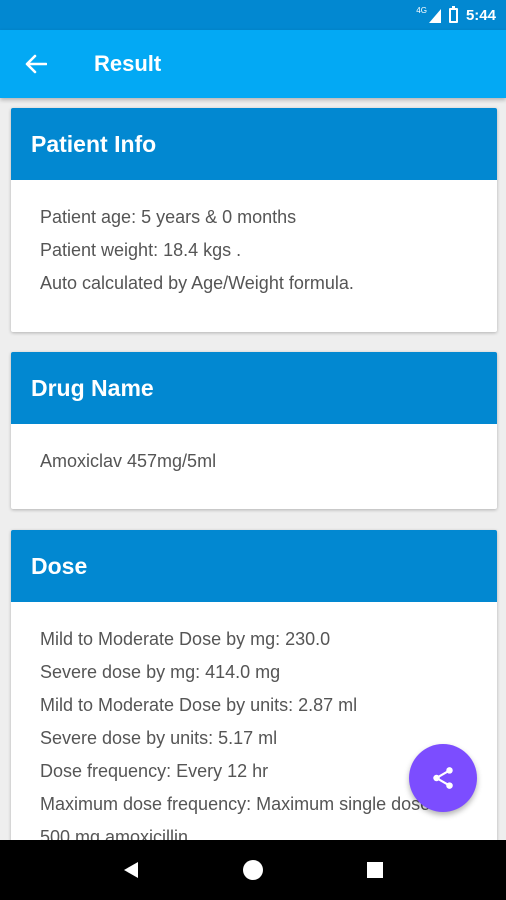 This screenshot has height=900, width=506. Describe the element at coordinates (141, 250) in the screenshot. I see `patient-weight-text: Patient weight: 18.4 kgs .` at that location.